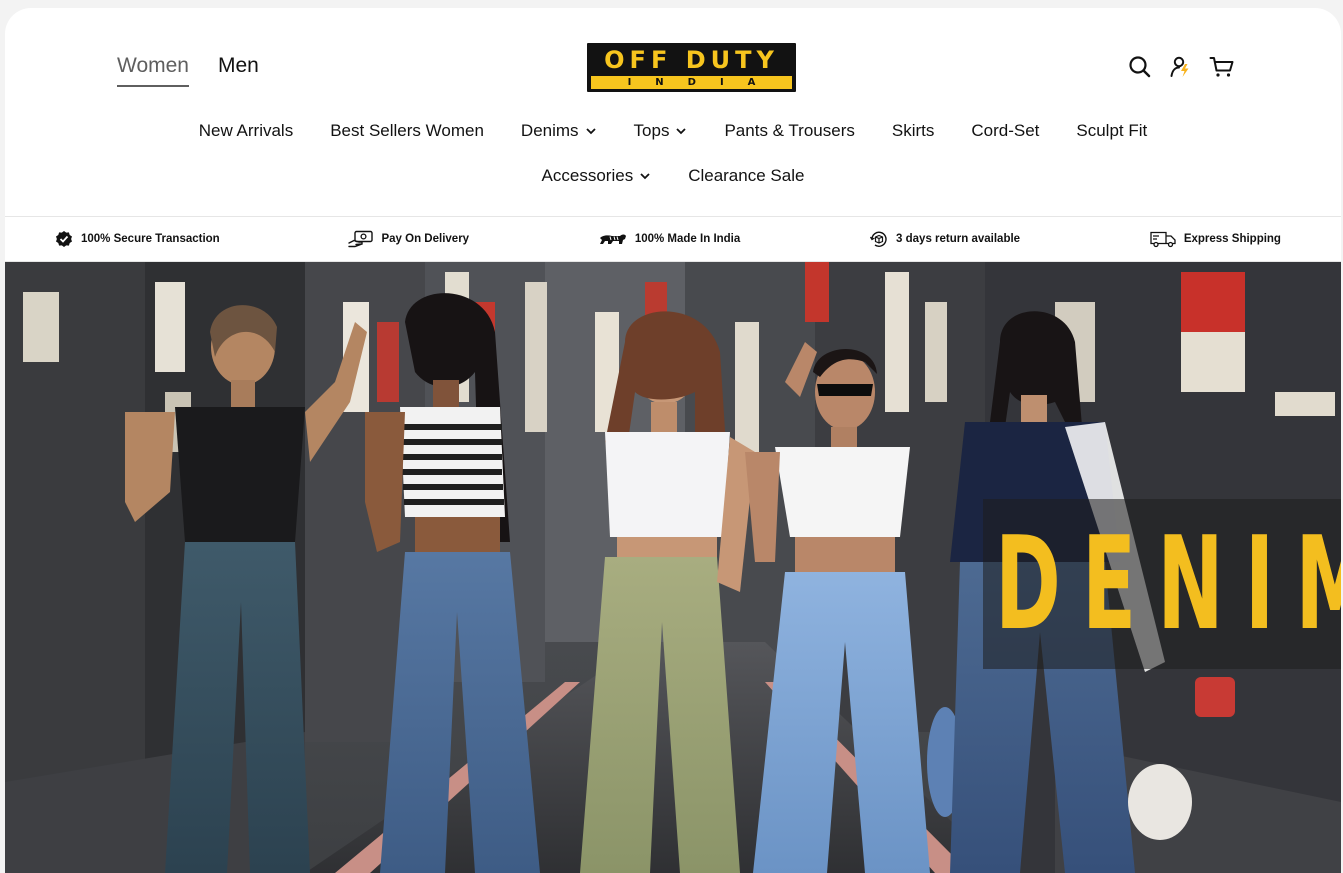 The image size is (1343, 873). What do you see at coordinates (1232, 239) in the screenshot?
I see `trust-label: Express Shipping` at bounding box center [1232, 239].